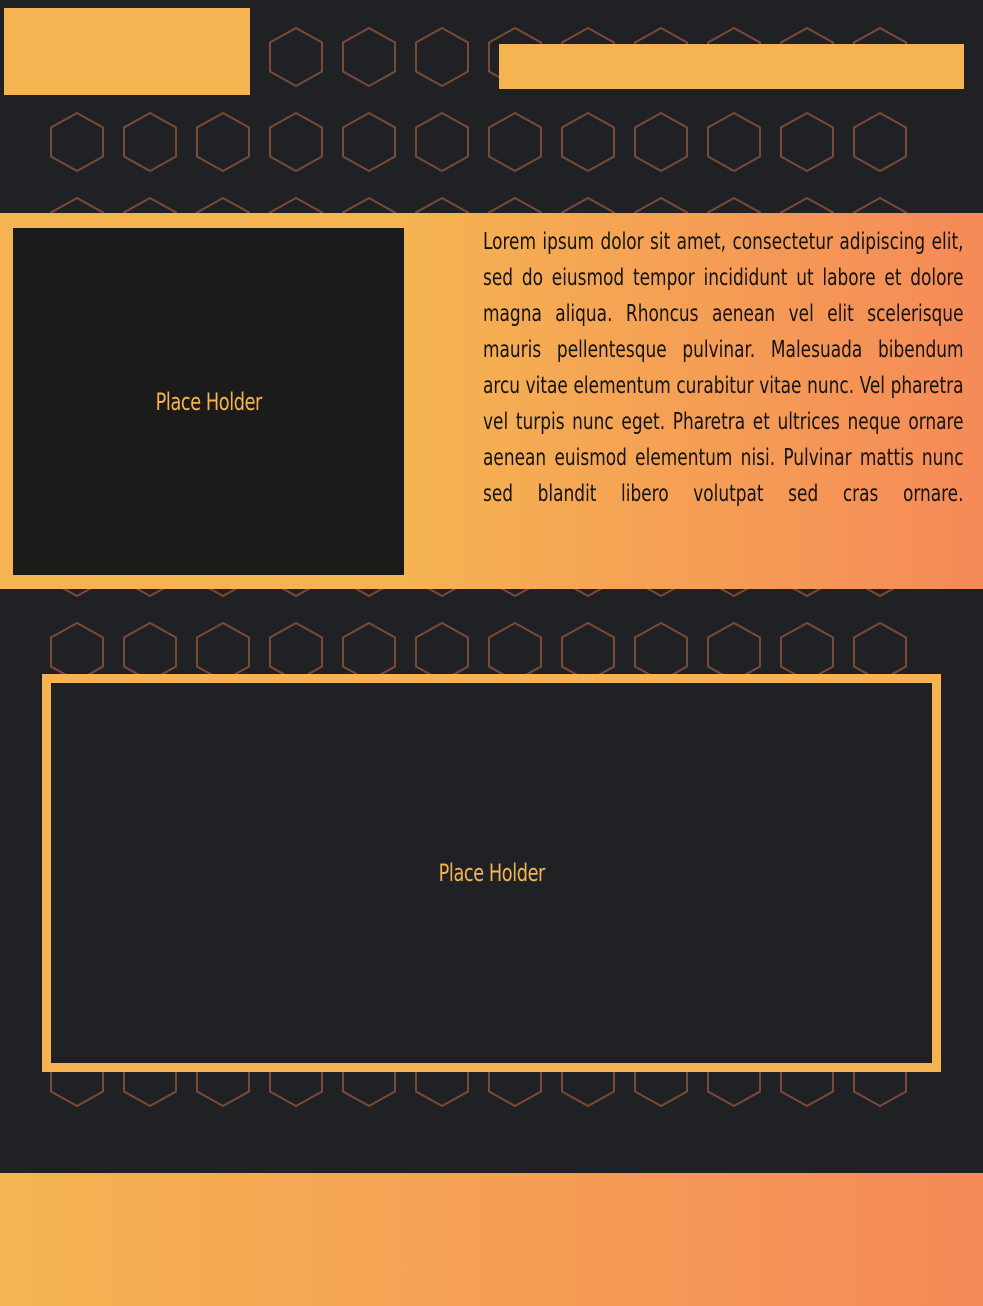 This screenshot has width=983, height=1306. What do you see at coordinates (731, 66) in the screenshot?
I see `header-title-bar` at bounding box center [731, 66].